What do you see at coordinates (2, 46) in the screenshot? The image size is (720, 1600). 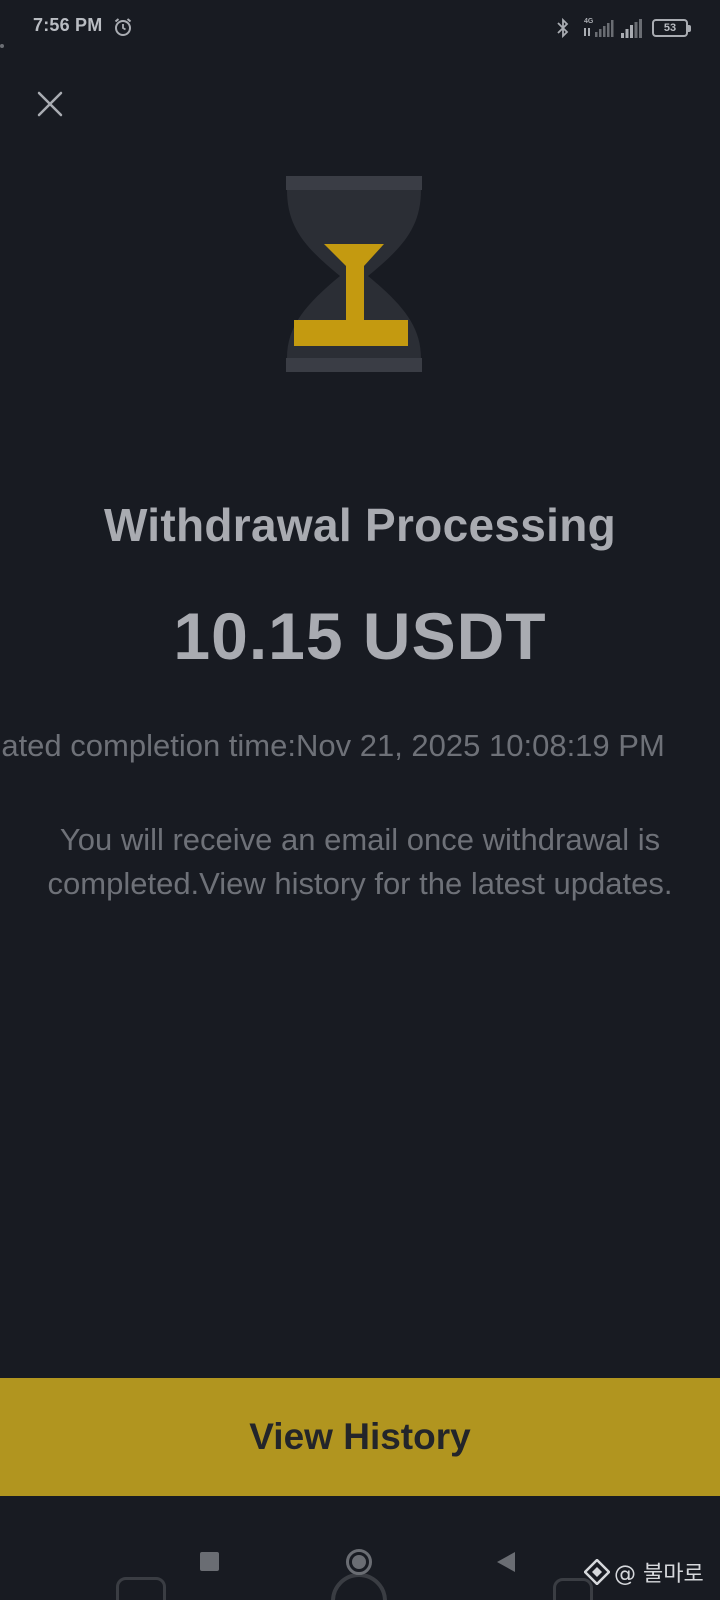 I see `status-dot` at bounding box center [2, 46].